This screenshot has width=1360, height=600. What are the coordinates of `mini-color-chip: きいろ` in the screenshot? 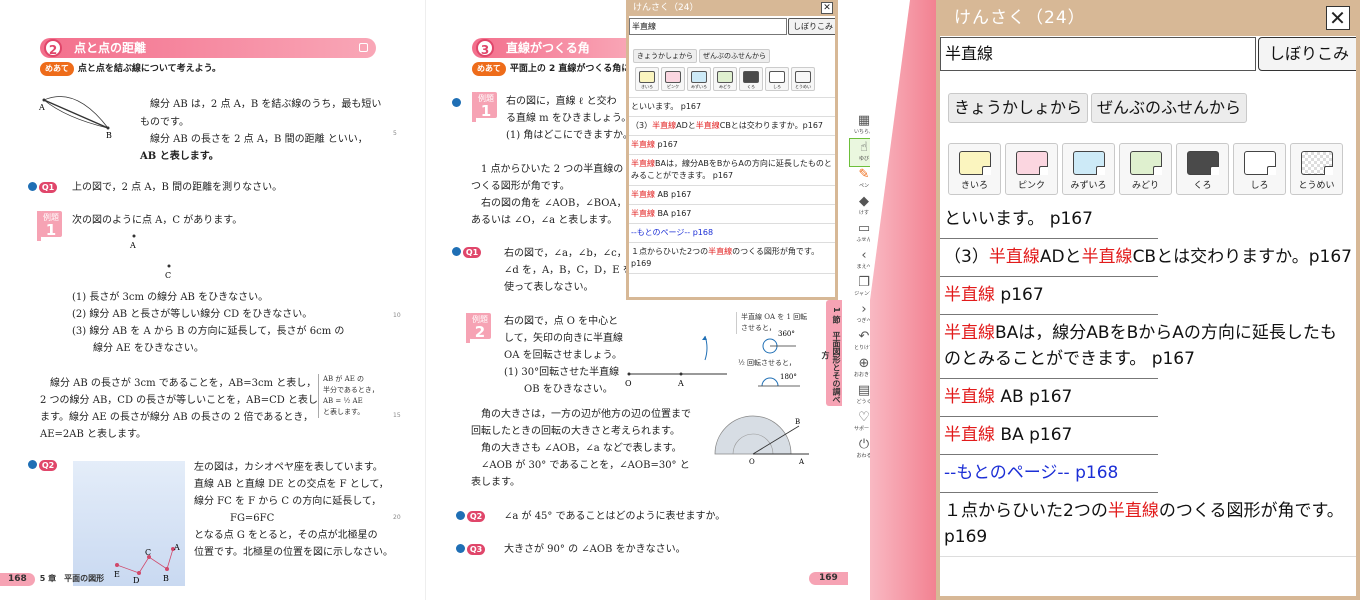 It's located at (647, 79).